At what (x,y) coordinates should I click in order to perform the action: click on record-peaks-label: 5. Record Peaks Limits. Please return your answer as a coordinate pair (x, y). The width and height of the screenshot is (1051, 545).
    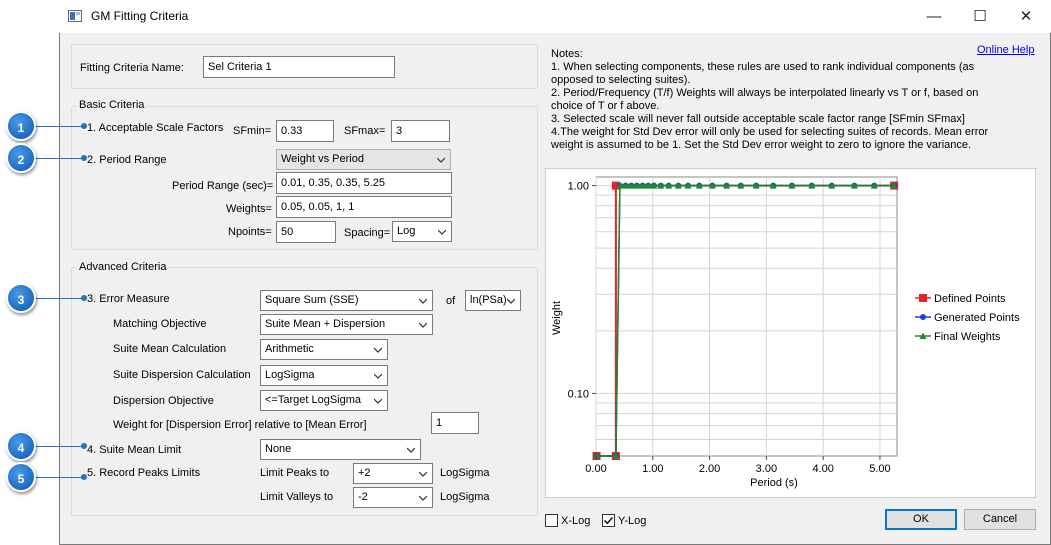
    Looking at the image, I should click on (144, 473).